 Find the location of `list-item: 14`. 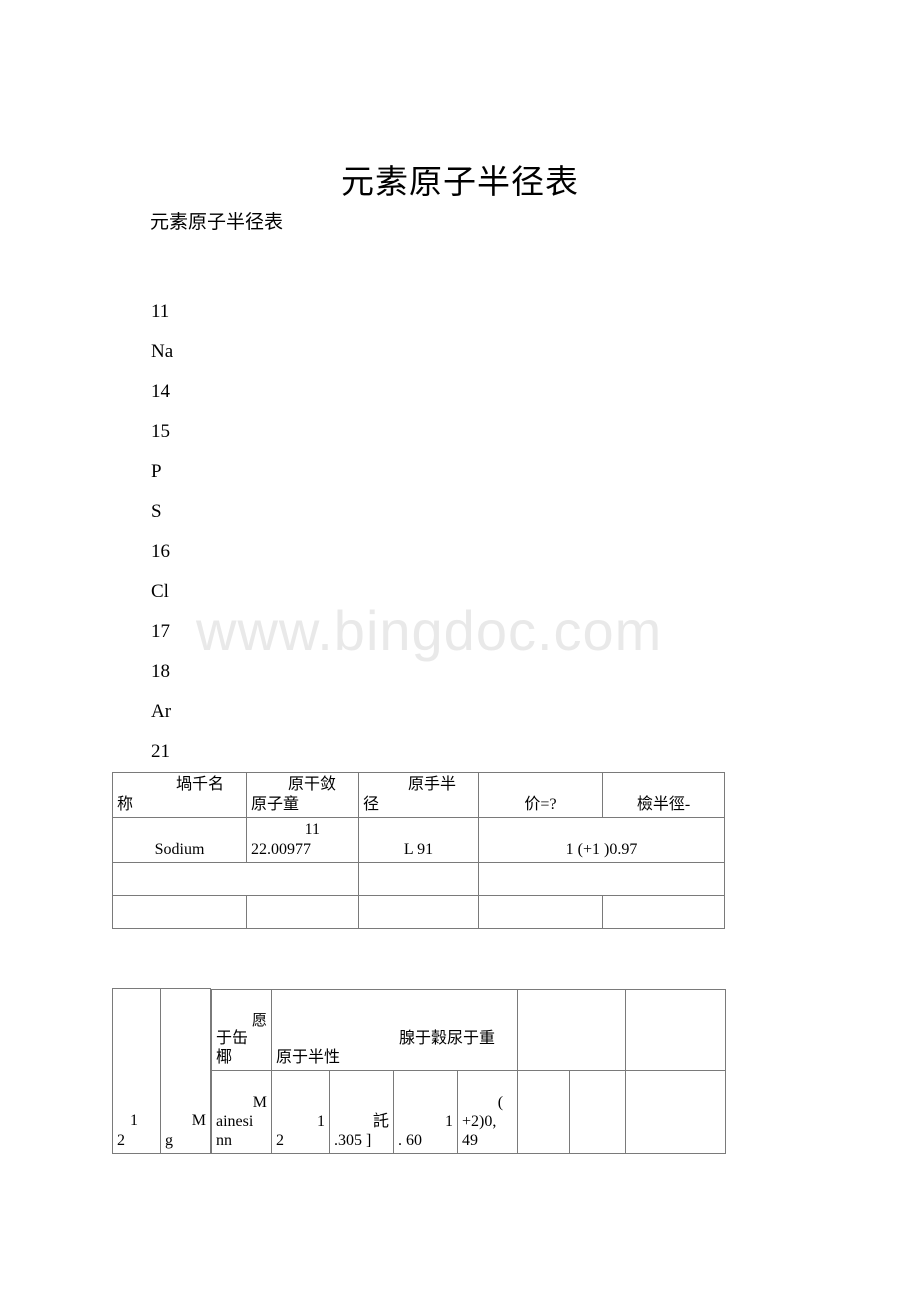

list-item: 14 is located at coordinates (160, 391).